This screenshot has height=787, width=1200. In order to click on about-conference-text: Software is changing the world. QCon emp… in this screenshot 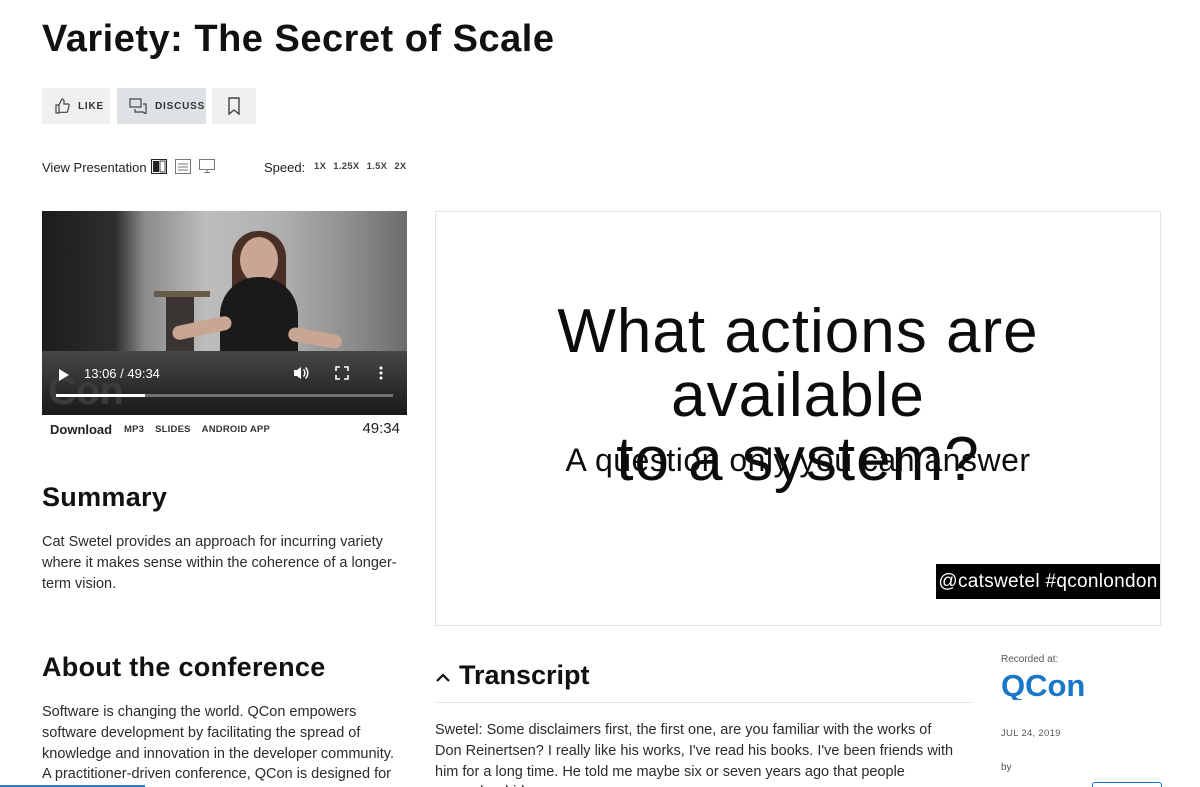, I will do `click(218, 743)`.